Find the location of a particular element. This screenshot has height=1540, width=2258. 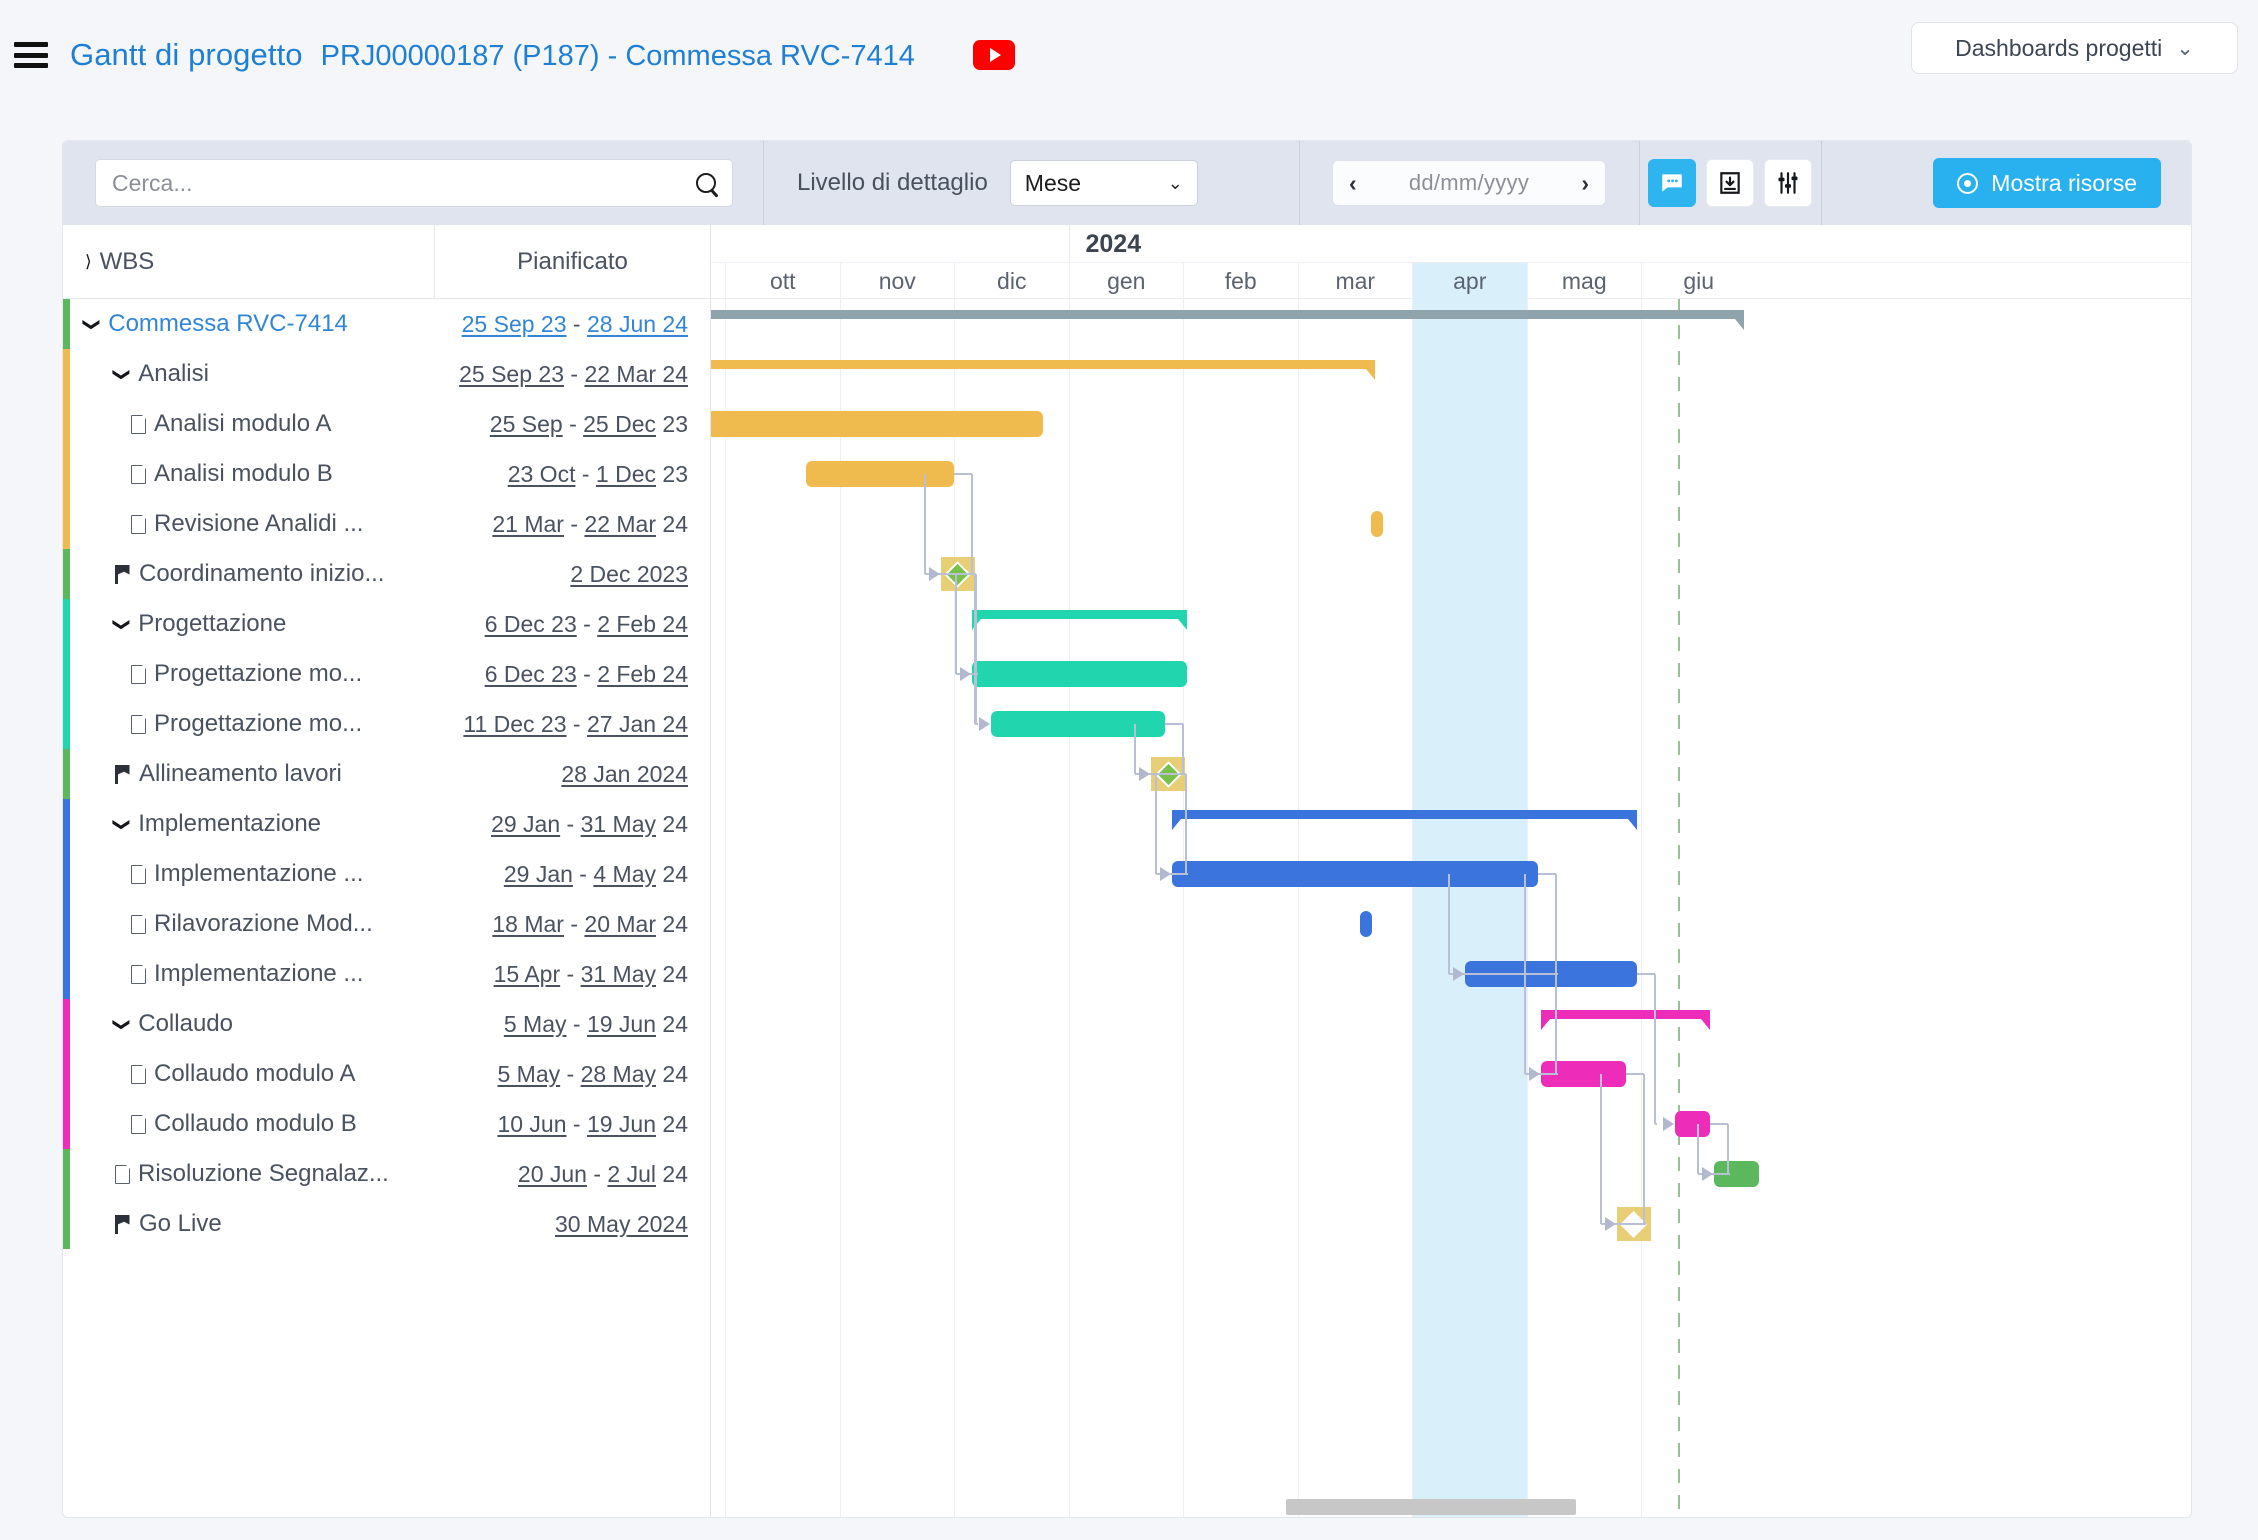

show-resources-button: Mostra risorse is located at coordinates (2047, 183).